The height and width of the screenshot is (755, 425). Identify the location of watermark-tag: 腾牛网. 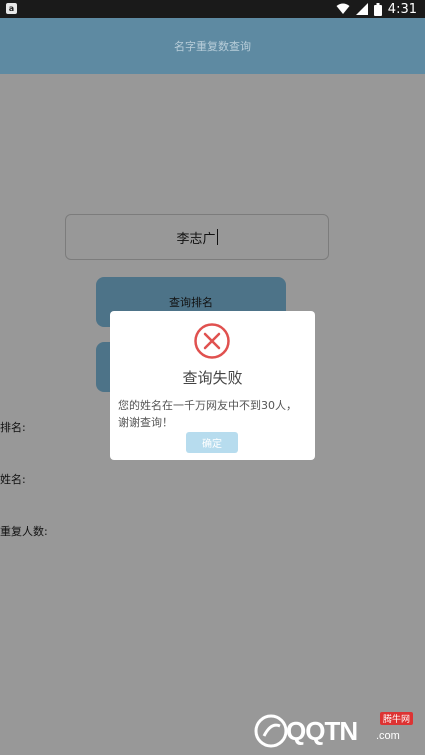
(397, 718).